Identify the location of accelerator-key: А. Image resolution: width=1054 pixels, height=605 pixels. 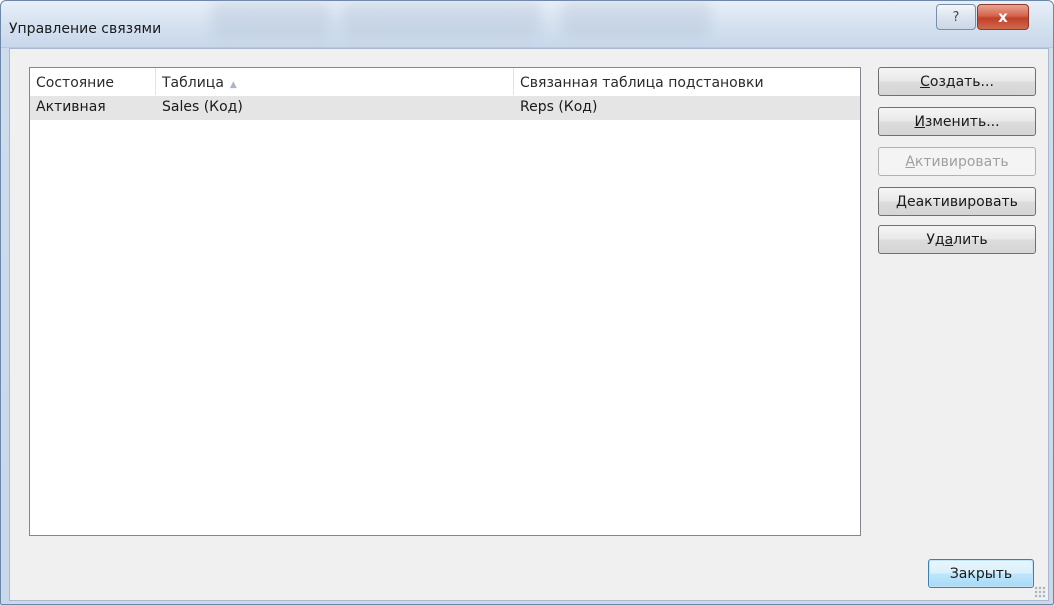
(910, 161).